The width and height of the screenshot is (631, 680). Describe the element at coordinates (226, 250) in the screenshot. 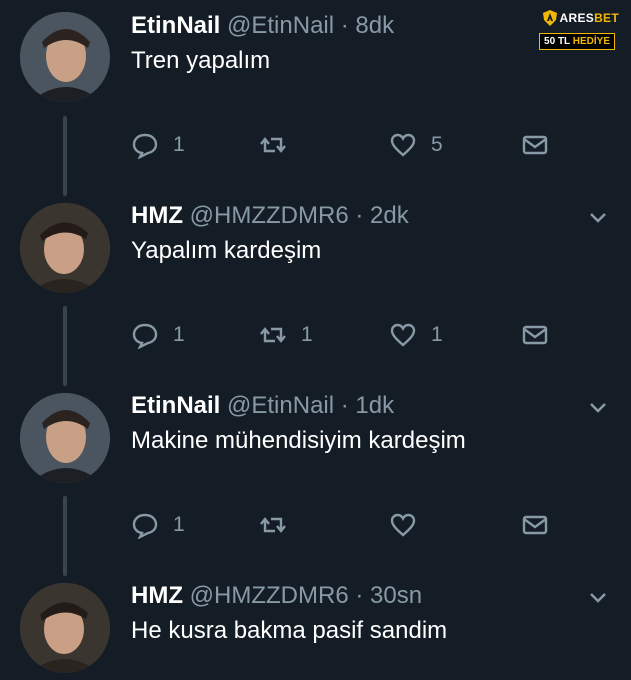

I see `tweet-text: Yapalım kardeşim` at that location.